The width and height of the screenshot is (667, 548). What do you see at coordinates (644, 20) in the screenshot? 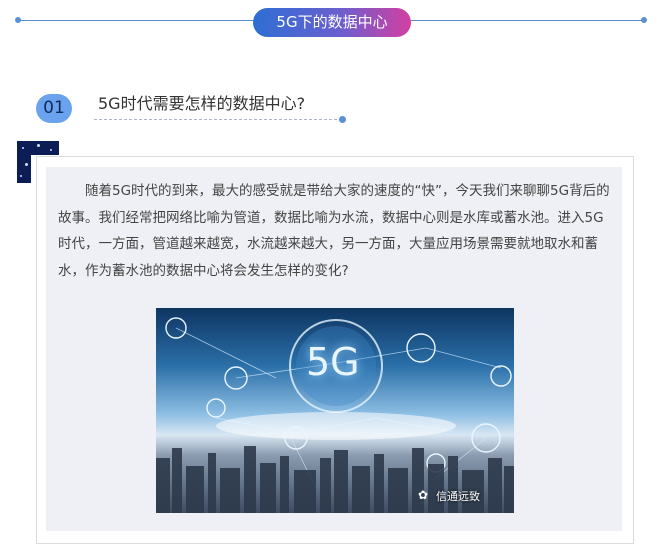
I see `divider-right-dot` at bounding box center [644, 20].